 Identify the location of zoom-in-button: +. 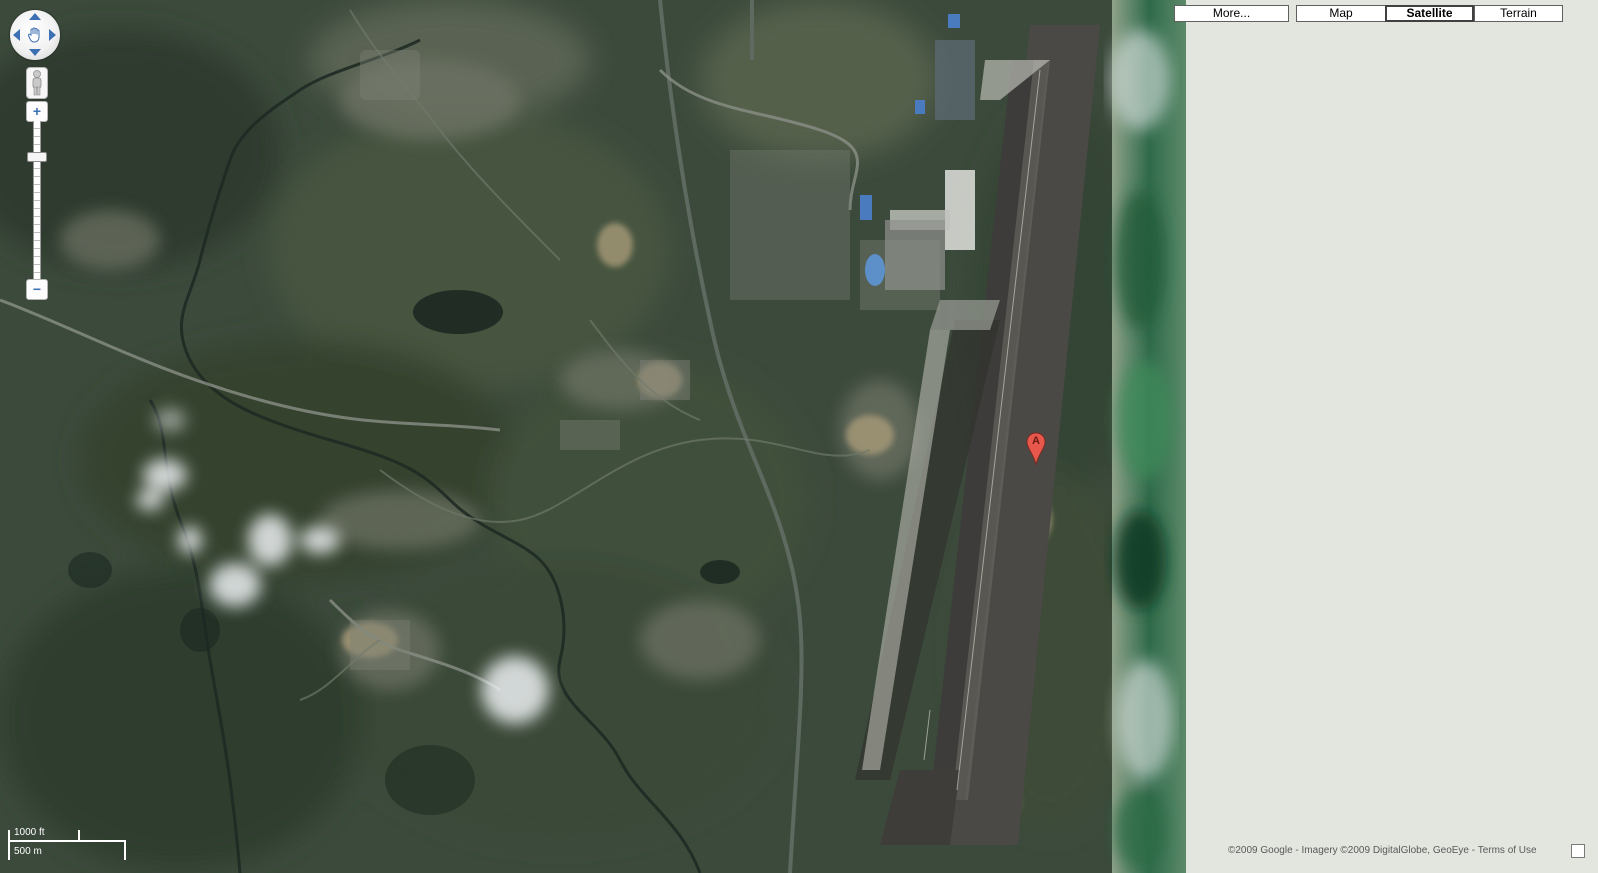
(37, 111).